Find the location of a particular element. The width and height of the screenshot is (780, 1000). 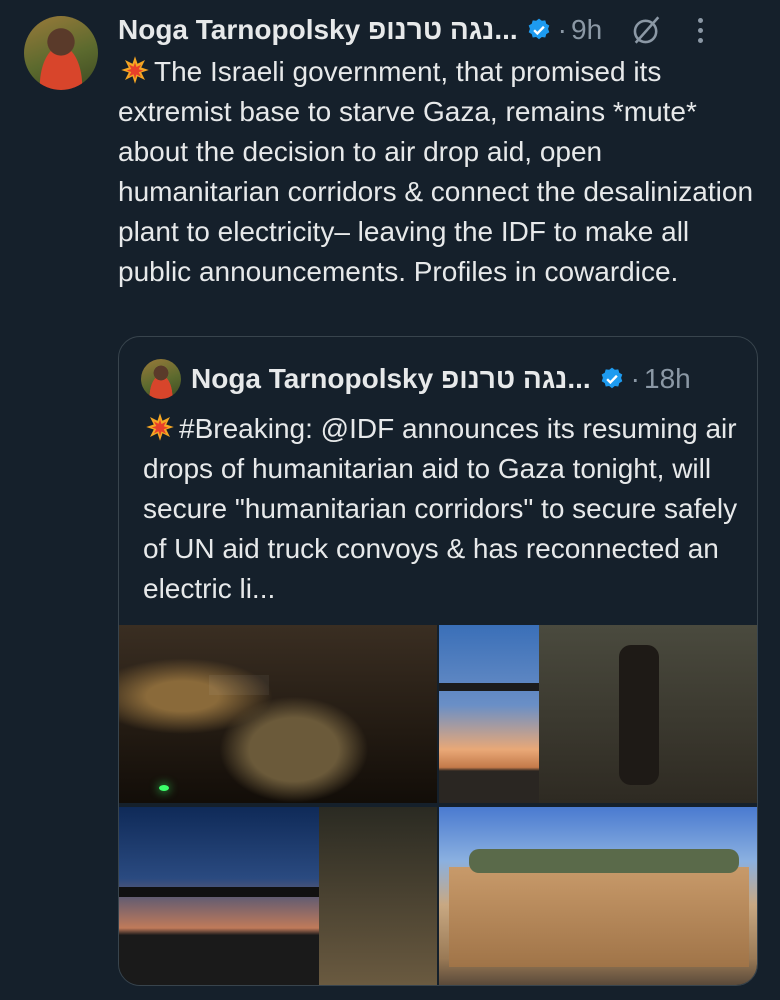

media-photo-aircraft-dusk is located at coordinates (278, 896).